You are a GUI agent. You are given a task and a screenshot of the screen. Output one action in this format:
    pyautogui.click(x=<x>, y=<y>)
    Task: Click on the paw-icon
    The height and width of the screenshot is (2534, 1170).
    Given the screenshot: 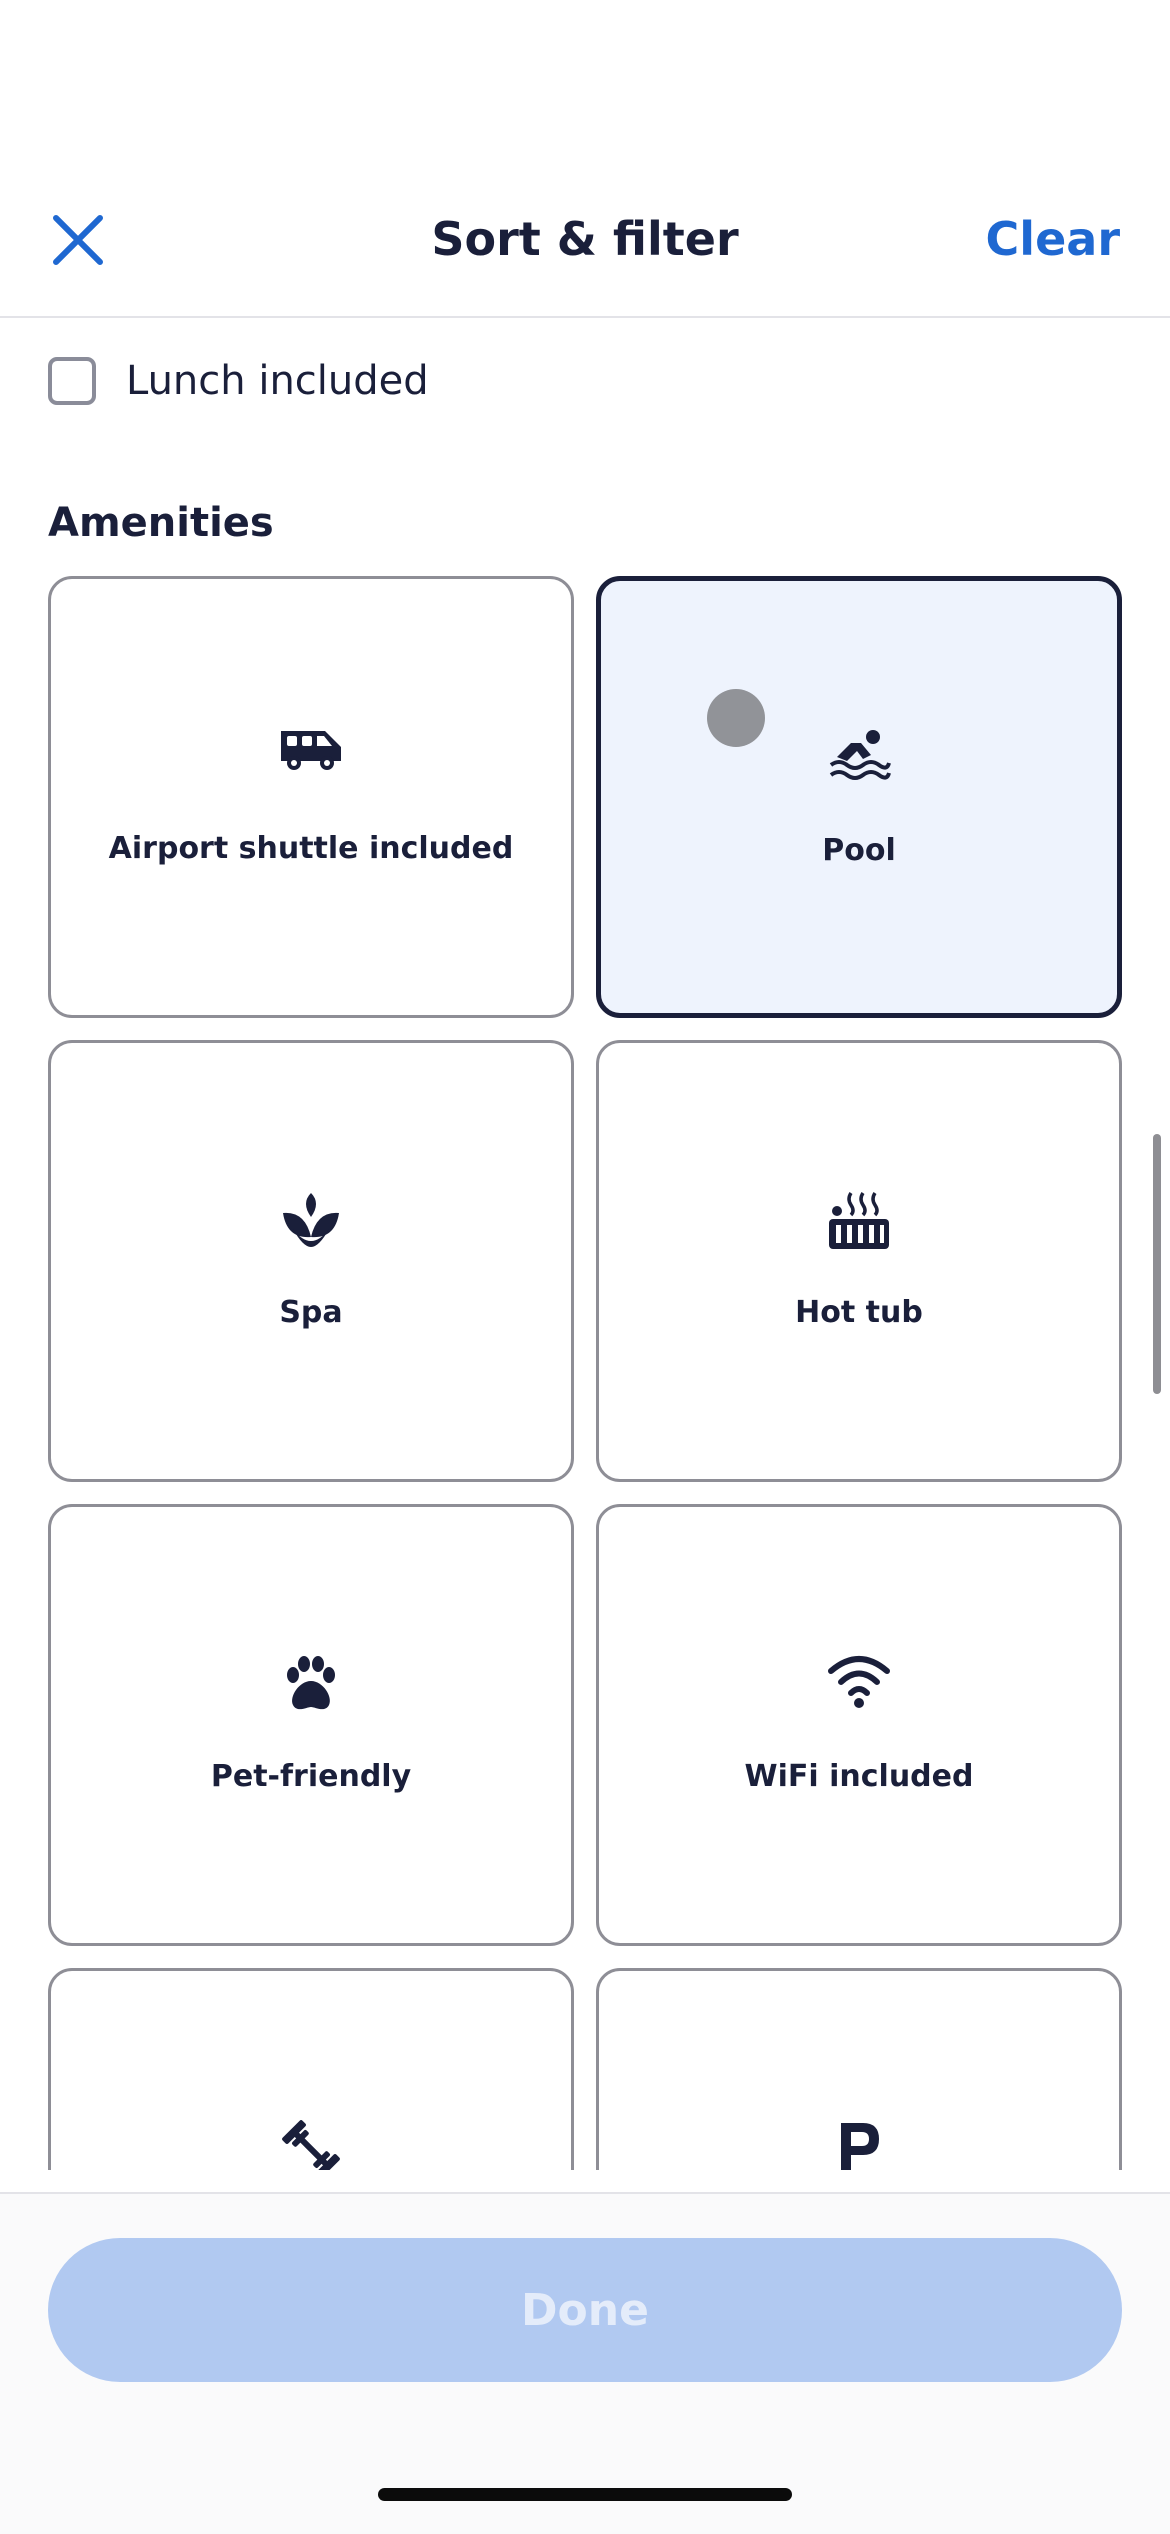 What is the action you would take?
    pyautogui.click(x=311, y=1683)
    